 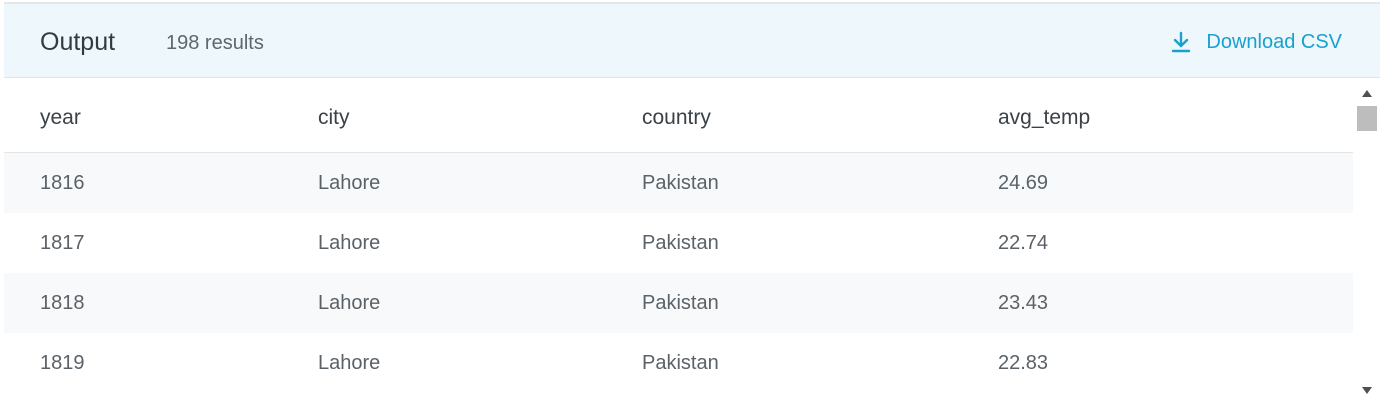 What do you see at coordinates (1367, 390) in the screenshot?
I see `scroll-down-arrow-icon` at bounding box center [1367, 390].